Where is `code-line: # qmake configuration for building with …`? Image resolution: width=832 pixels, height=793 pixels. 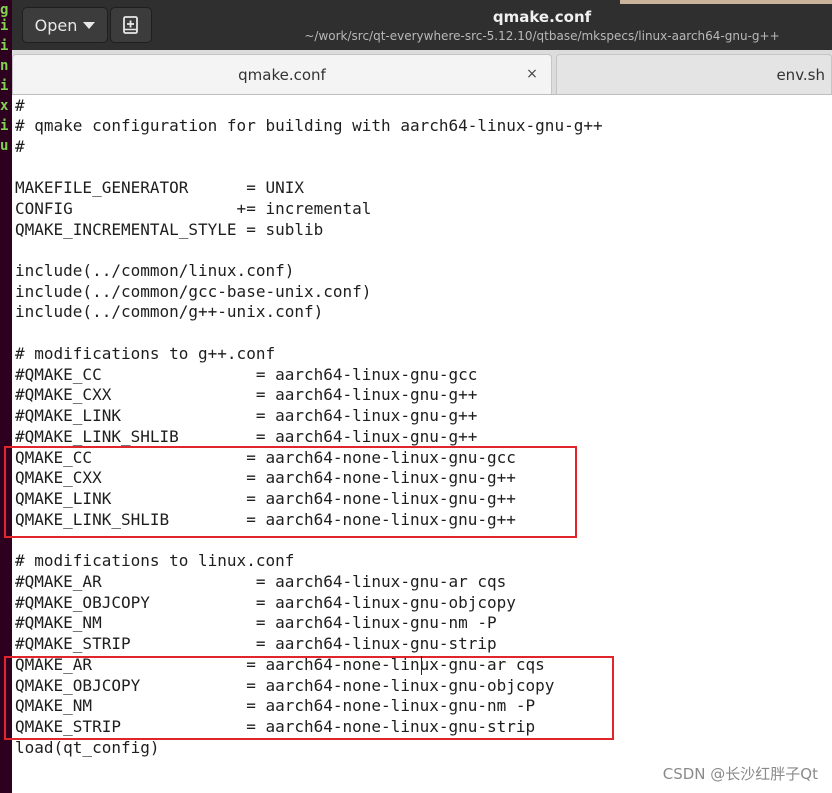 code-line: # qmake configuration for building with … is located at coordinates (309, 125).